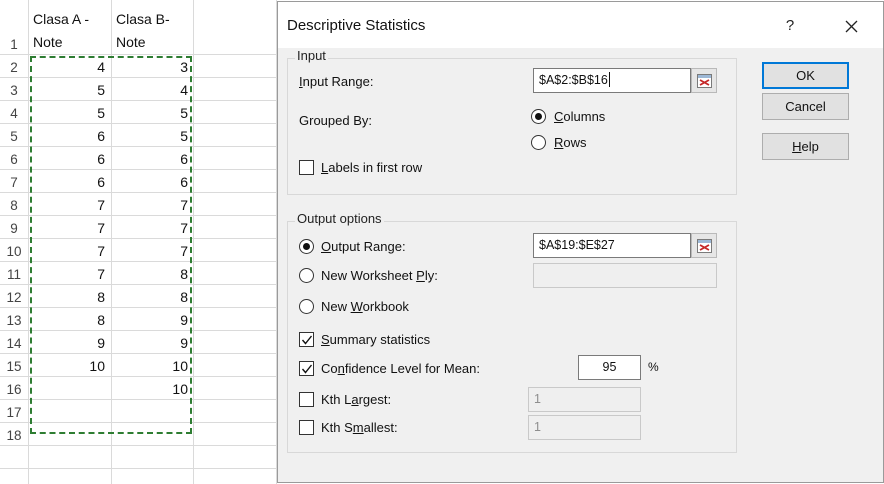  What do you see at coordinates (306, 427) in the screenshot?
I see `kth-smallest-checkbox` at bounding box center [306, 427].